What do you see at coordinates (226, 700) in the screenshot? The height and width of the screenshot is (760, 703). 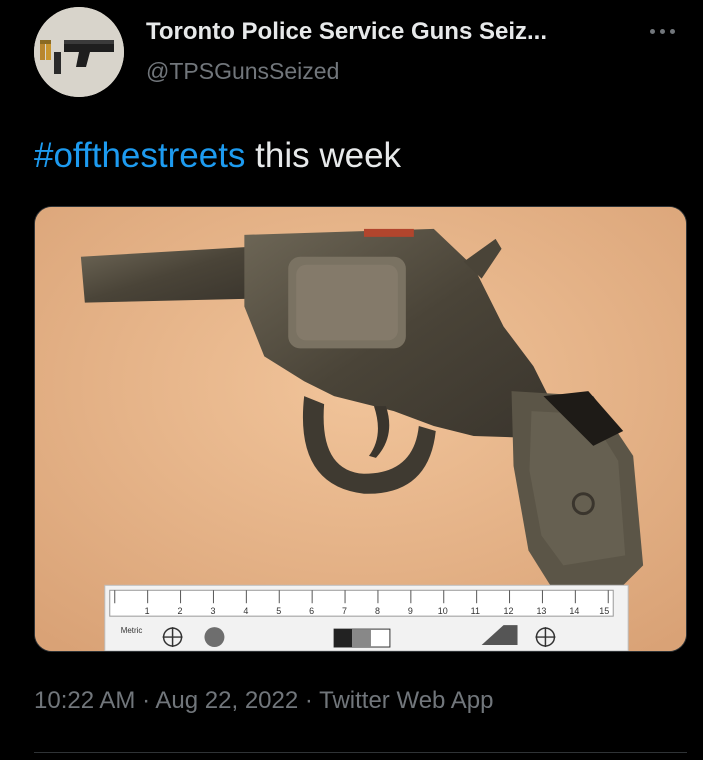 I see `tweet-date: Aug 22, 2022` at bounding box center [226, 700].